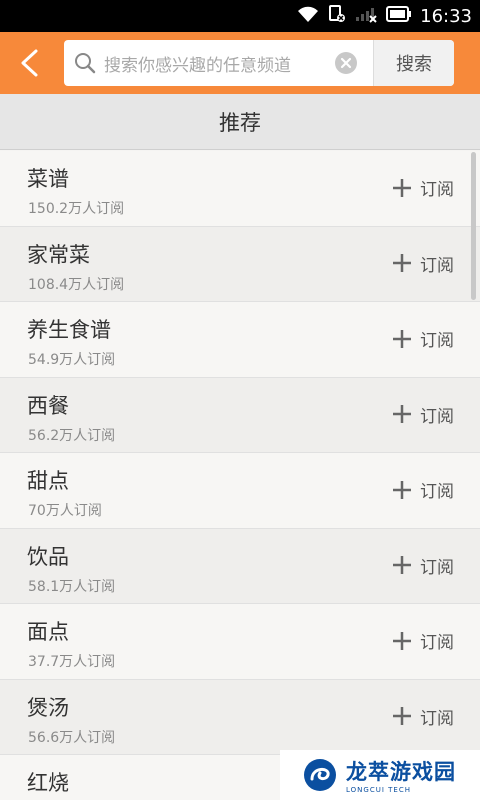 Image resolution: width=480 pixels, height=800 pixels. What do you see at coordinates (197, 65) in the screenshot?
I see `search-placeholder: 搜索你感兴趣的任意频道` at bounding box center [197, 65].